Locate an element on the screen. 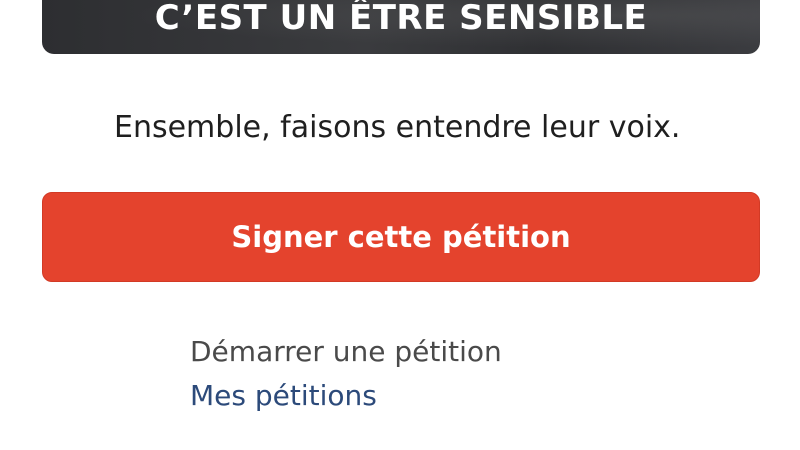 This screenshot has height=450, width=800. hero-title: C’EST UN ÊTRE SENSIBLE is located at coordinates (401, 19).